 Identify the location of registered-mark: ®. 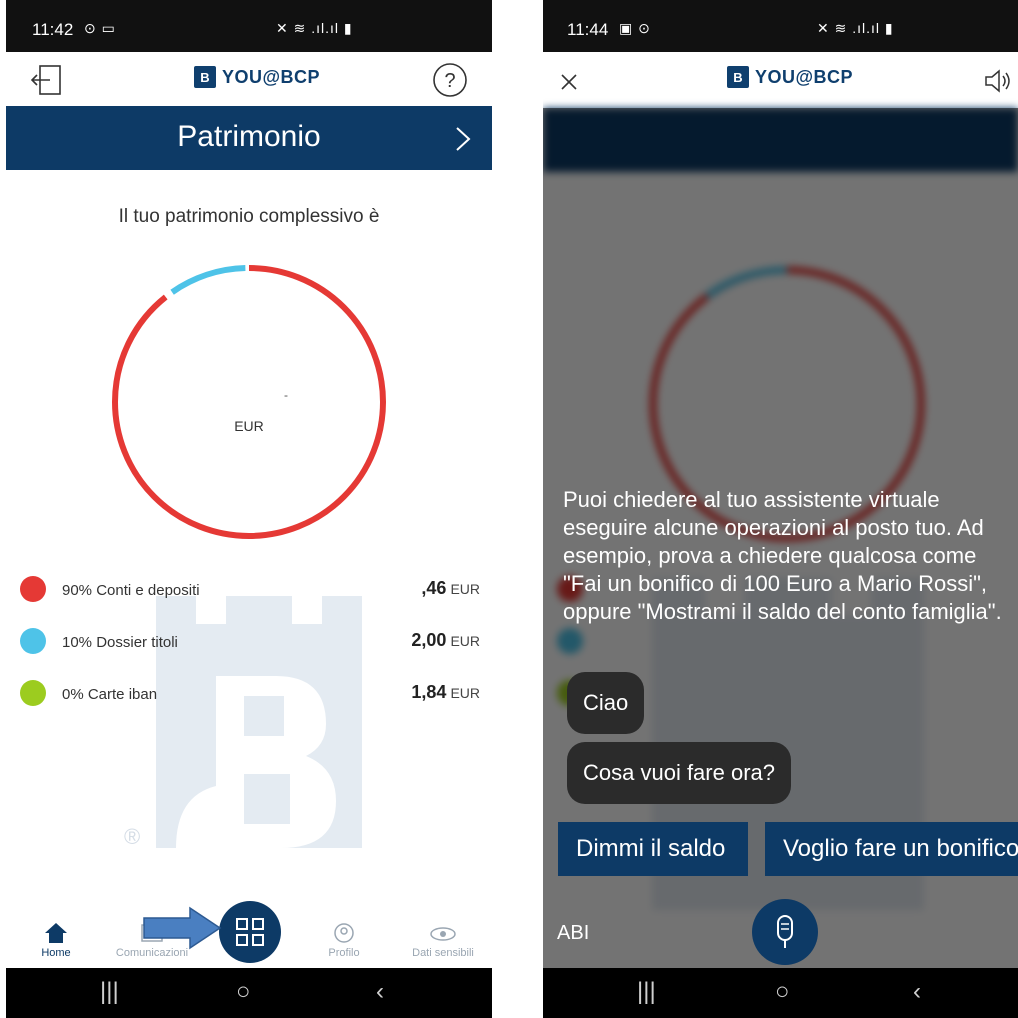
(132, 836).